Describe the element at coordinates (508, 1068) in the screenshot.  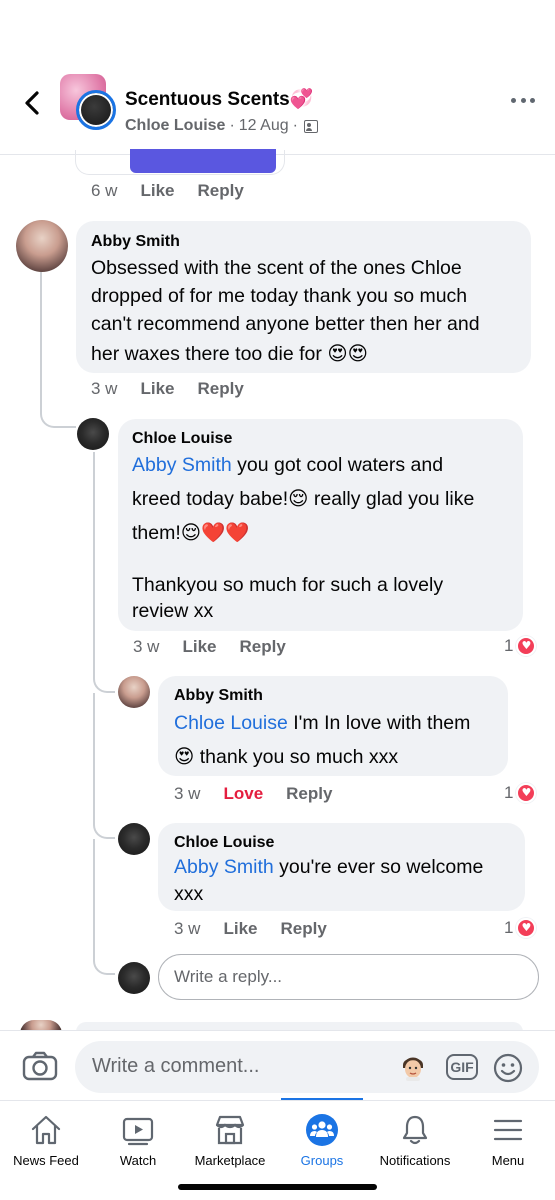
I see `emoji-picker-icon` at that location.